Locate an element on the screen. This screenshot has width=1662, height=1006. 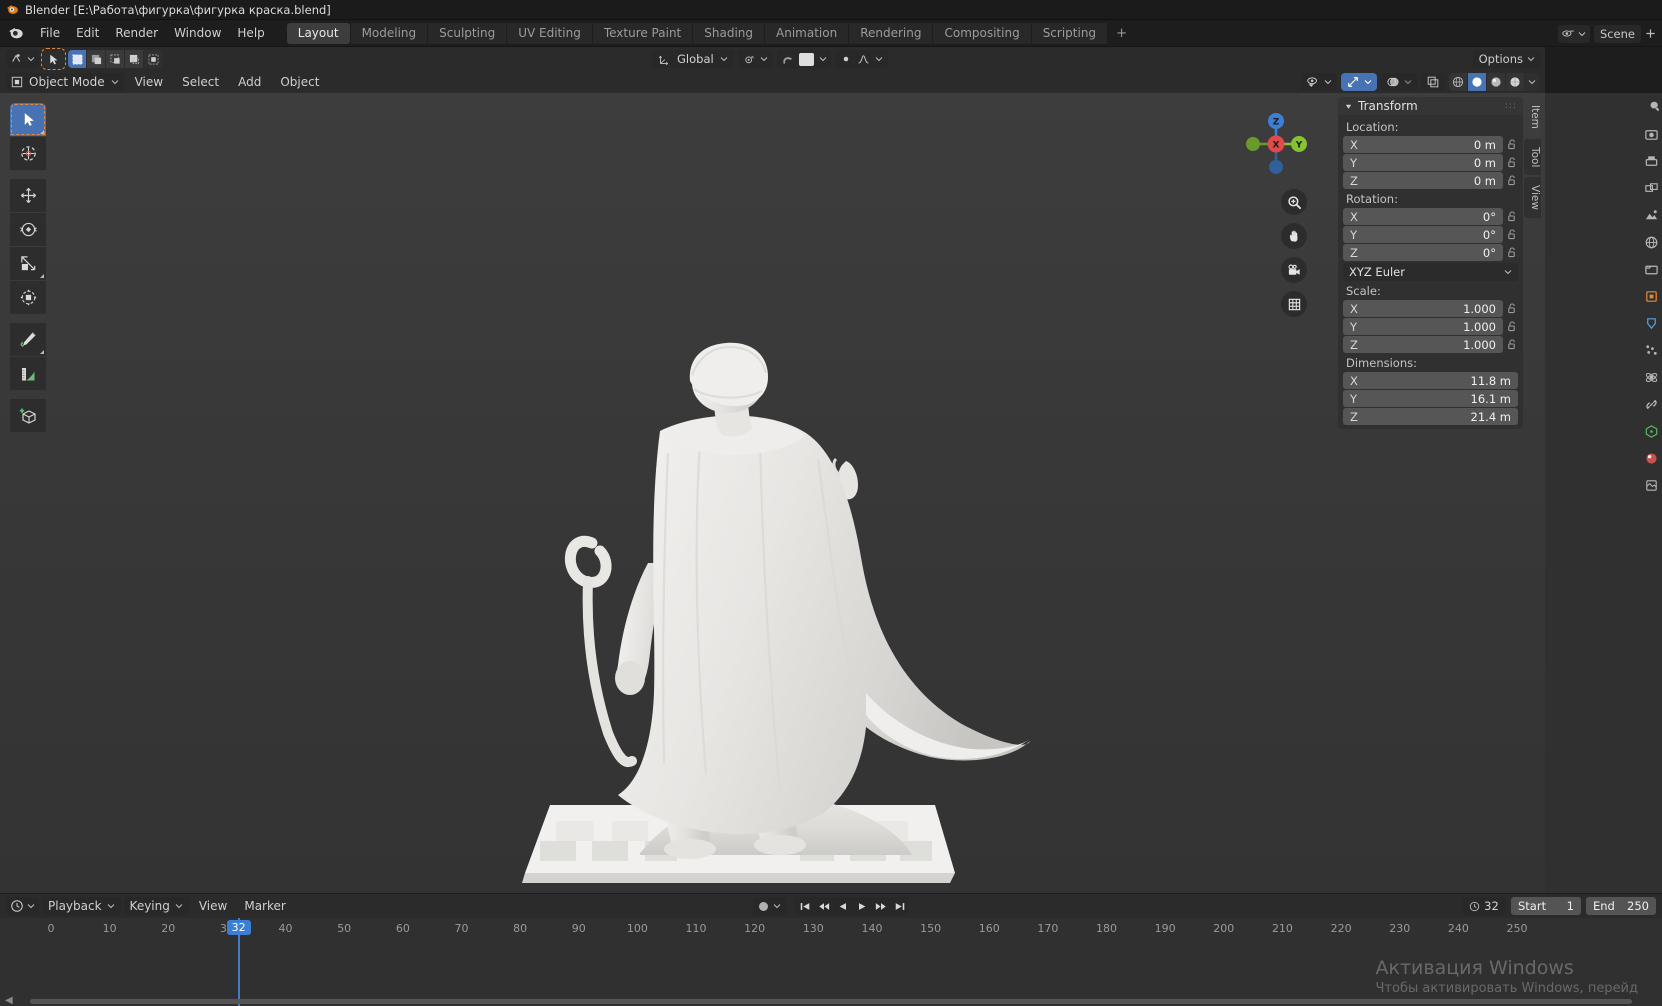
location-z-field: Z 0 m is located at coordinates (1423, 180).